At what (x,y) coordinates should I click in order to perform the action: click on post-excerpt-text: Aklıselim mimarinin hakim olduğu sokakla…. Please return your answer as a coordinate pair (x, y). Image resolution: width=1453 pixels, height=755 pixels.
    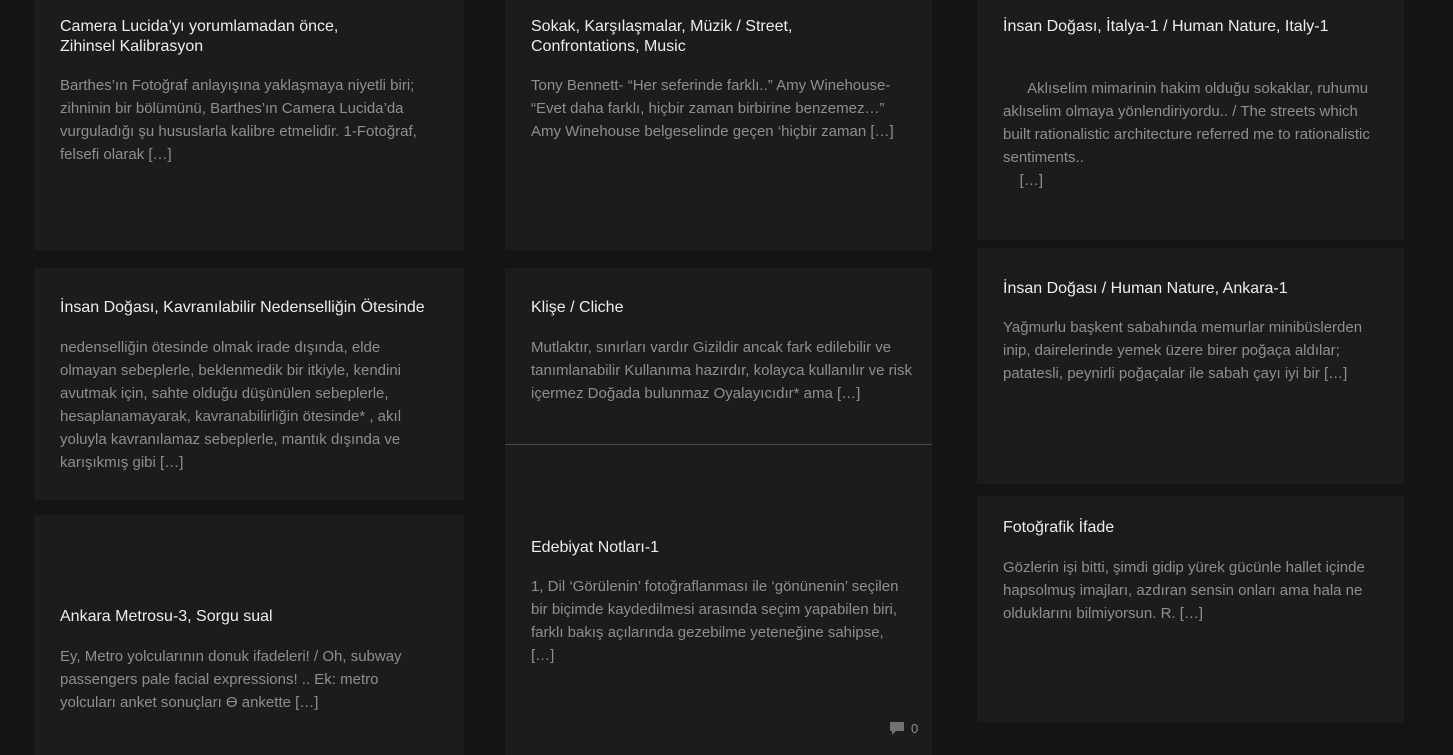
    Looking at the image, I should click on (1188, 123).